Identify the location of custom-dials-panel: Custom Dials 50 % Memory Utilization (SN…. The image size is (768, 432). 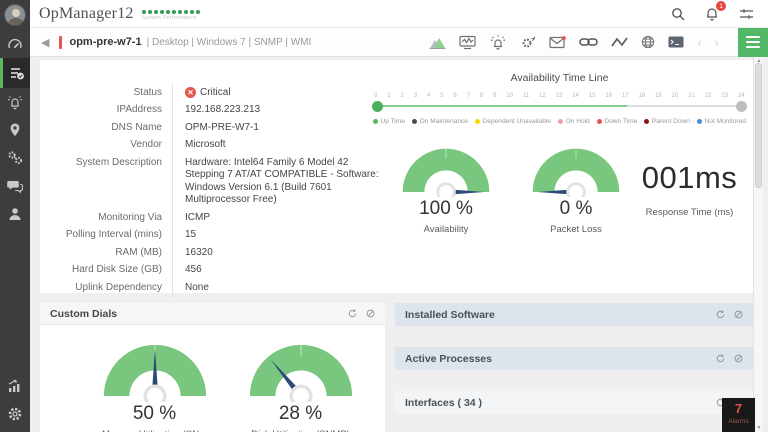
(212, 367).